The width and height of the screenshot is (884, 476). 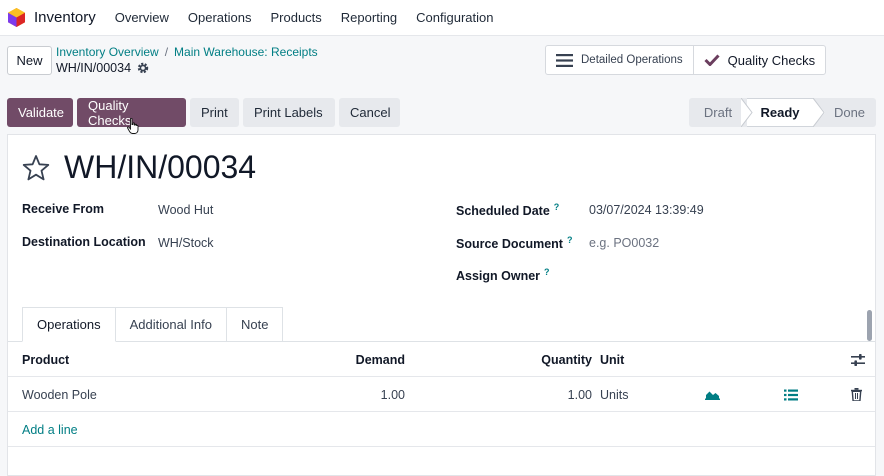 What do you see at coordinates (142, 17) in the screenshot?
I see `nav-item-overview: Overview` at bounding box center [142, 17].